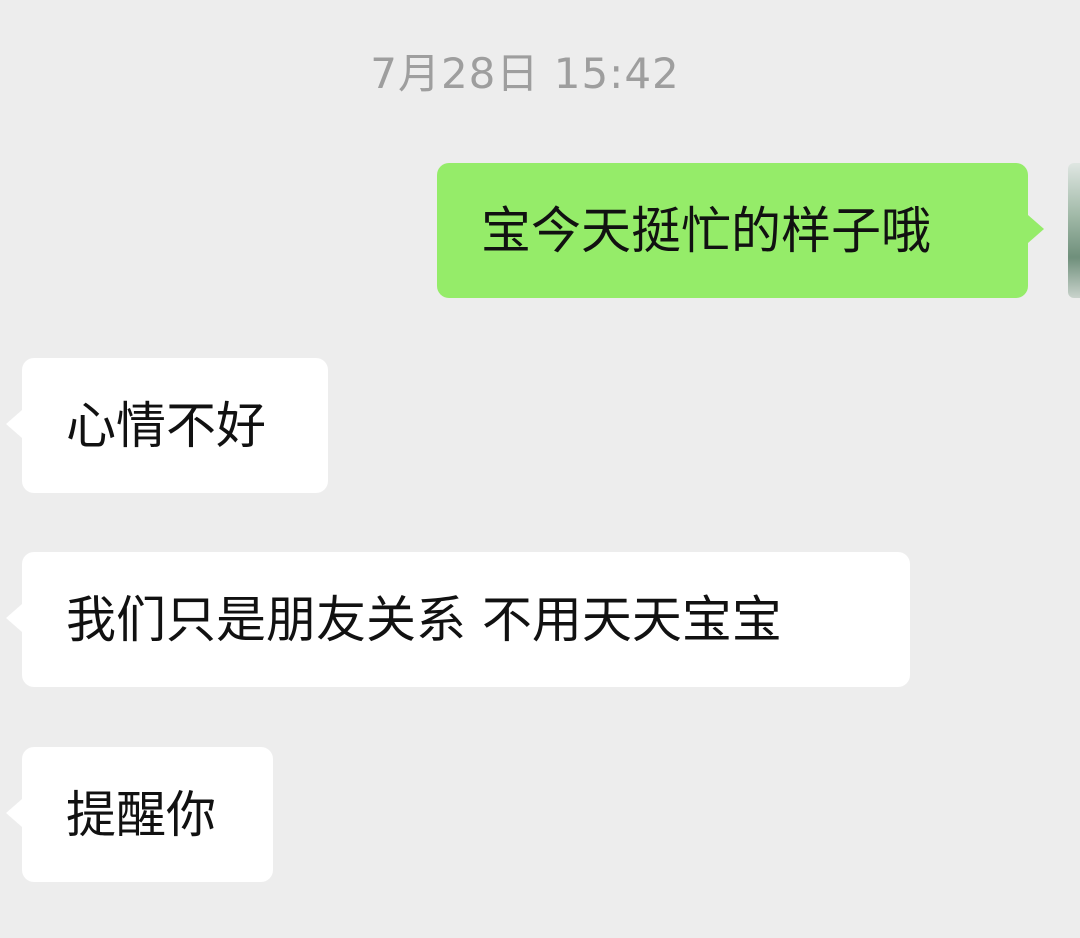  Describe the element at coordinates (1074, 230) in the screenshot. I see `own-avatar` at that location.